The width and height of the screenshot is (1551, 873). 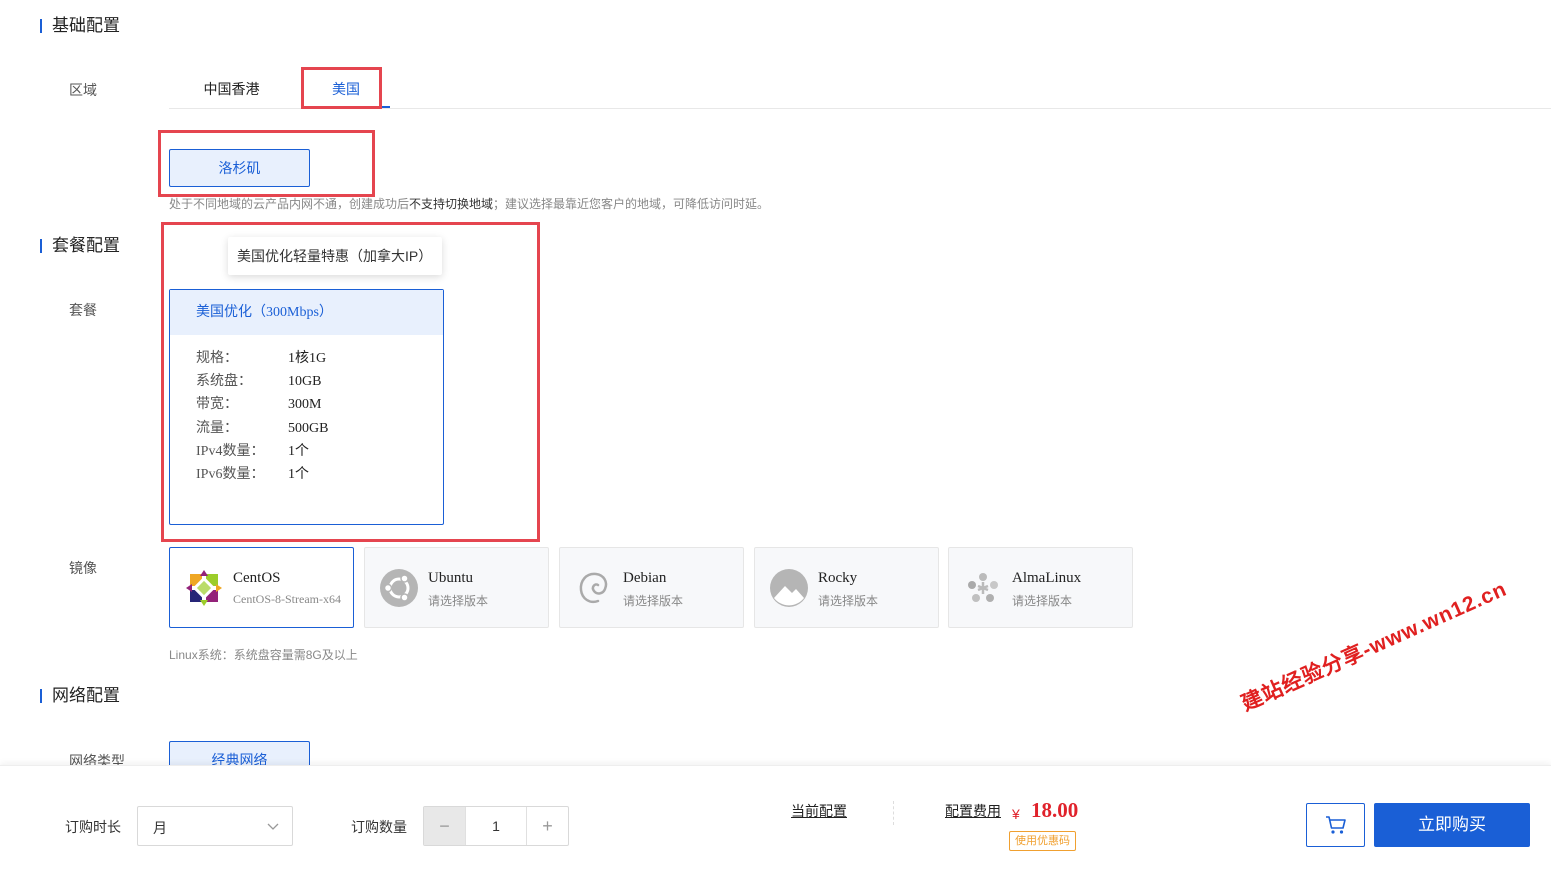 What do you see at coordinates (266, 163) in the screenshot?
I see `highlight-box-city` at bounding box center [266, 163].